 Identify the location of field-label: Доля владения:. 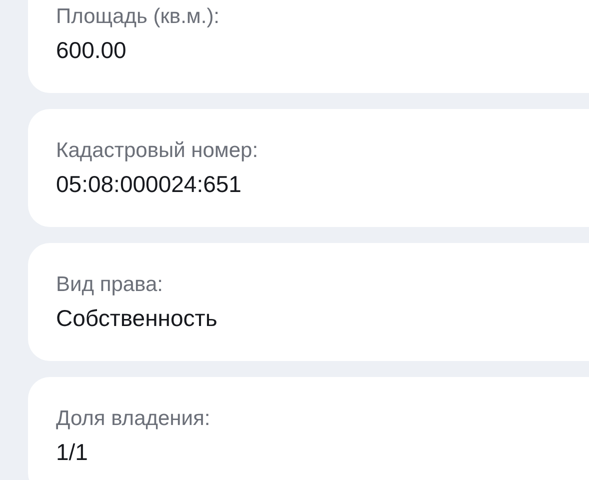
(134, 419).